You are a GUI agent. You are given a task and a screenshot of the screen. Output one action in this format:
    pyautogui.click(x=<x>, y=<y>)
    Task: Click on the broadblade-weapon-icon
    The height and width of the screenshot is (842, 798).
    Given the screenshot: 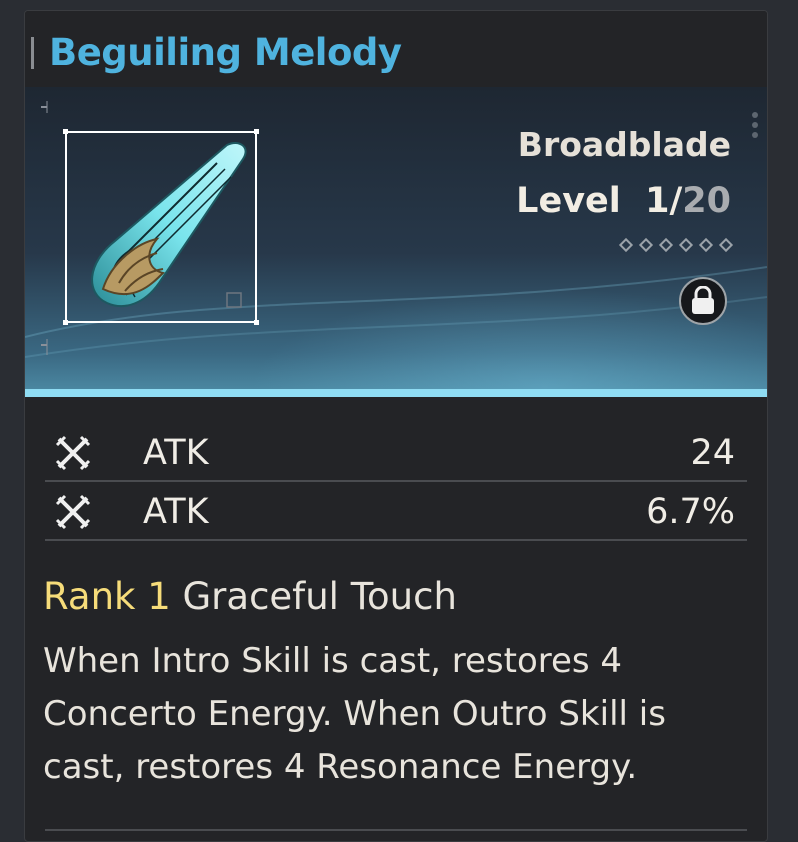 What is the action you would take?
    pyautogui.click(x=169, y=224)
    